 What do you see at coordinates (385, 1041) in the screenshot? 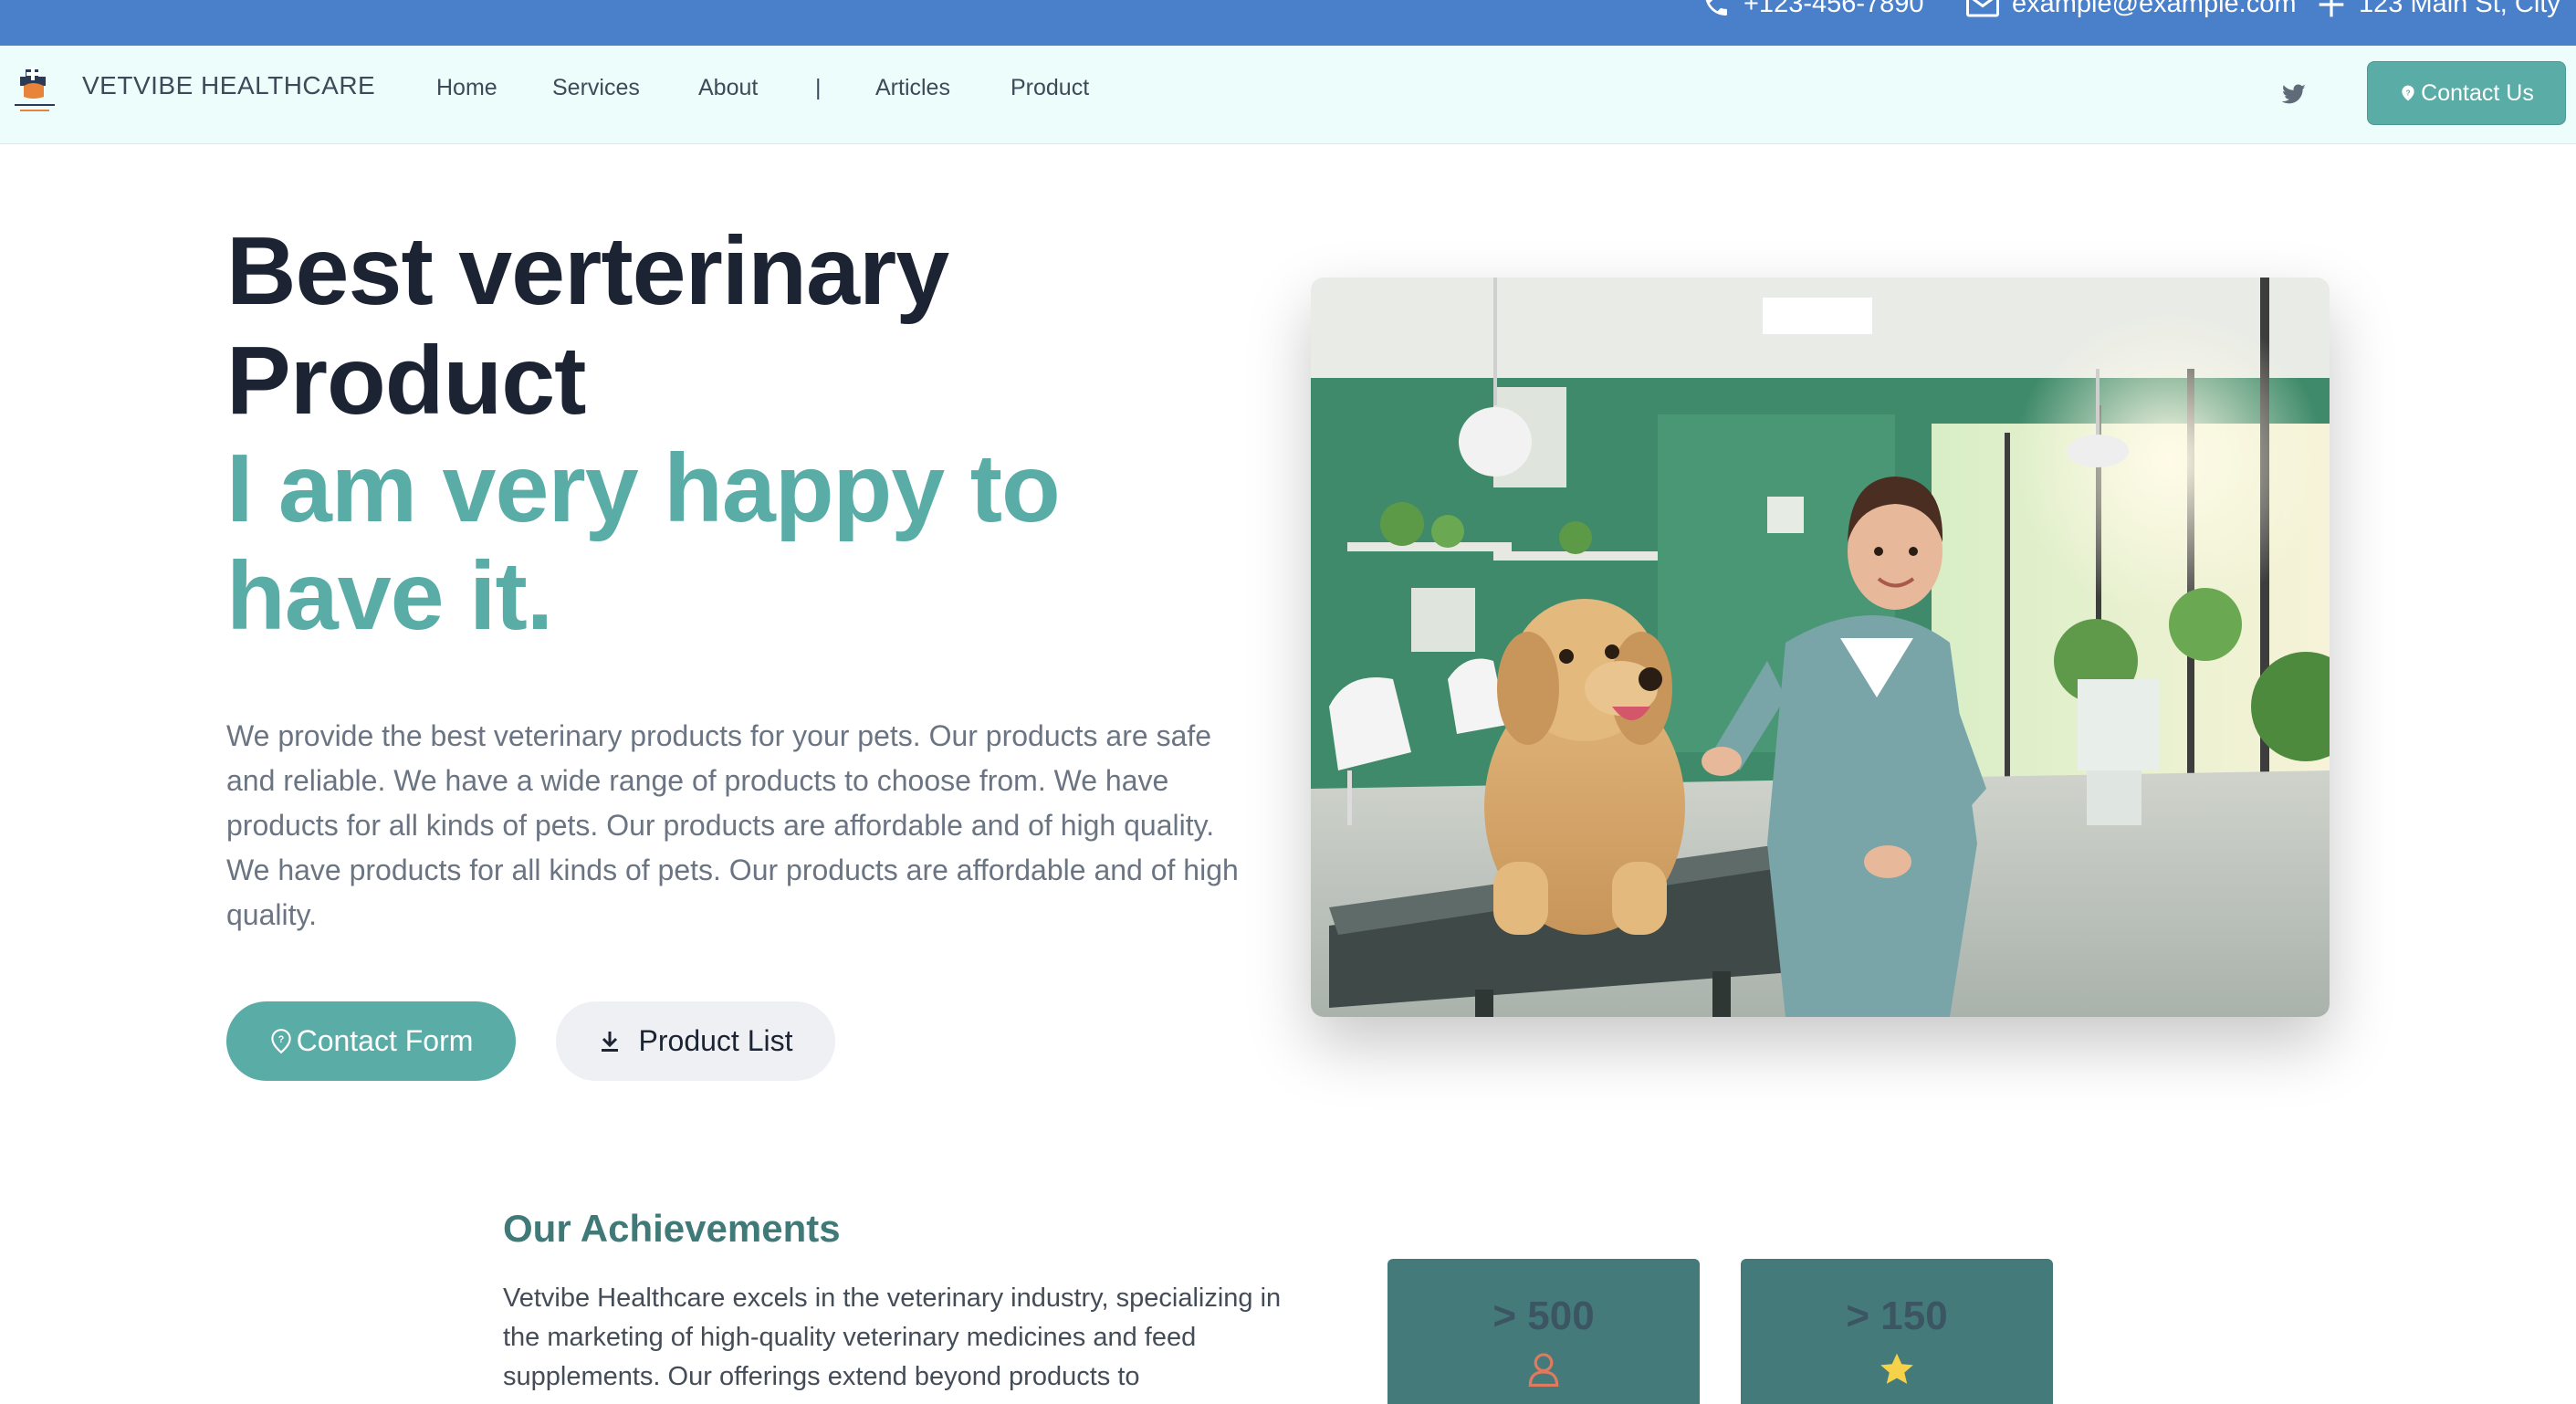
I see `contact-form-label: Contact Form` at bounding box center [385, 1041].